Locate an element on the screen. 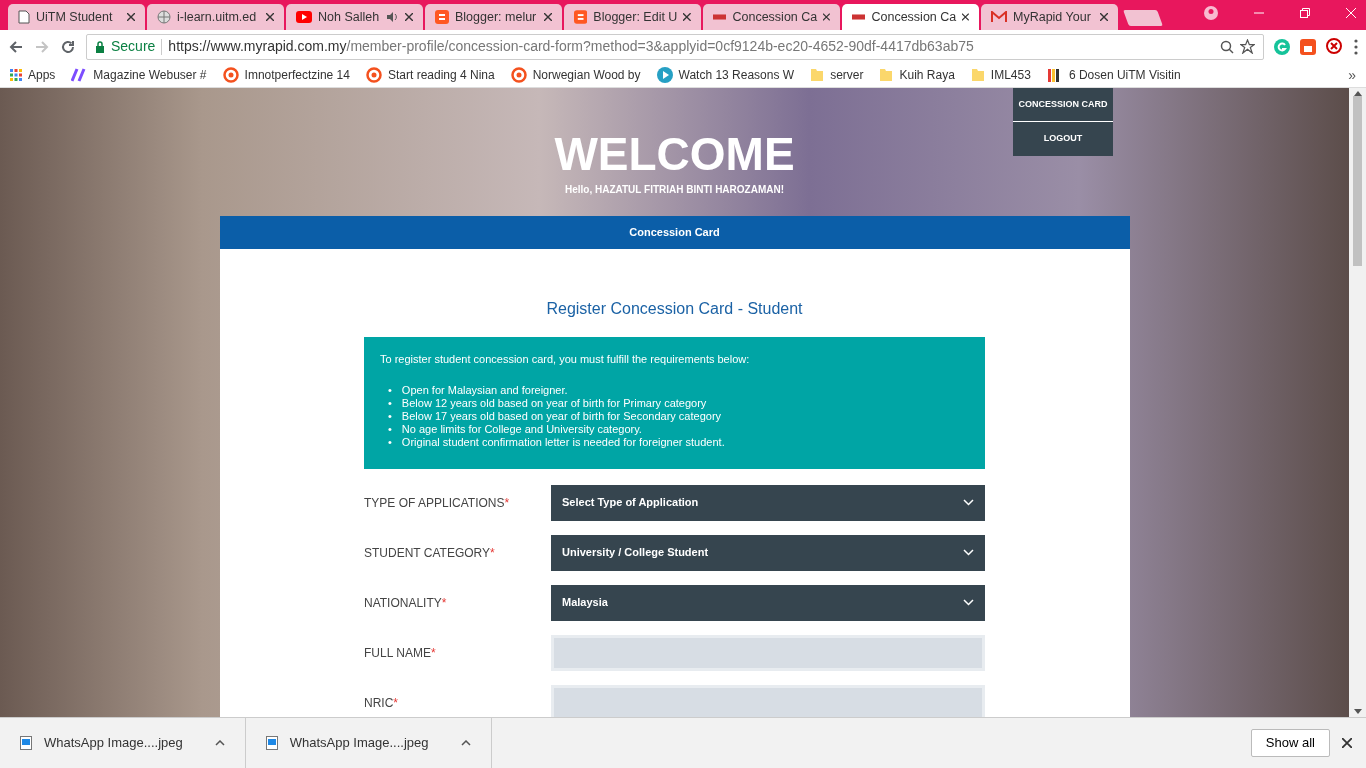  form-title: Register Concession Card - Student is located at coordinates (674, 309).